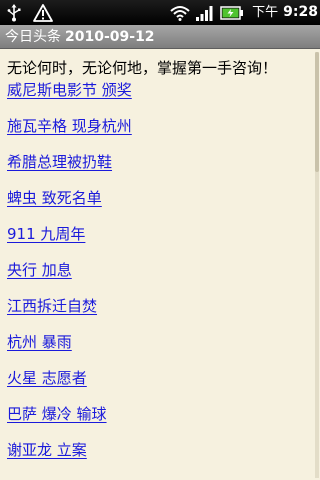 This screenshot has width=320, height=480. I want to click on news-item: 巴萨 爆冷 输球, so click(57, 414).